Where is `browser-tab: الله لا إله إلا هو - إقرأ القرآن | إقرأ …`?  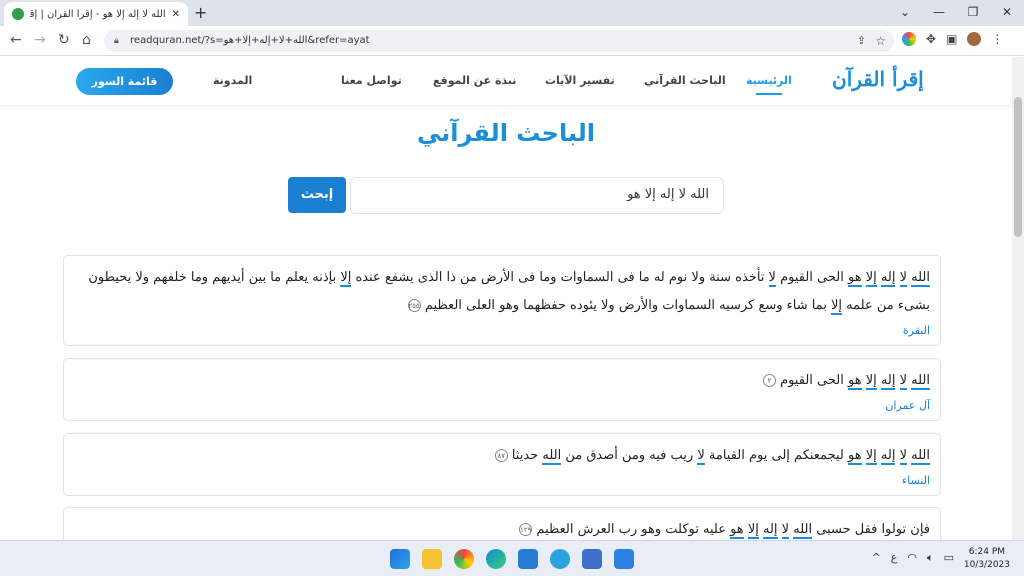 browser-tab: الله لا إله إلا هو - إقرأ القرآن | إقرأ … is located at coordinates (96, 14).